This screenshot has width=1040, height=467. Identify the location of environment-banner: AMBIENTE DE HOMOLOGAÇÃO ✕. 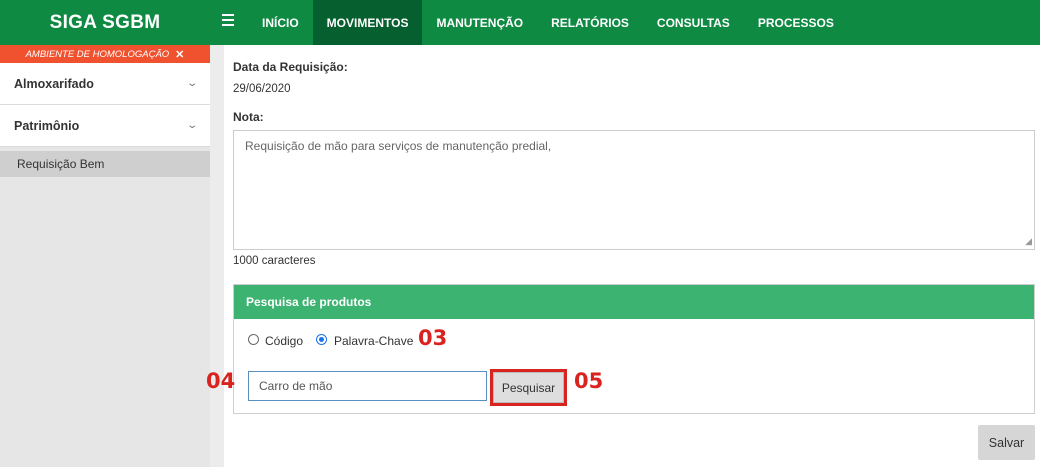
(105, 54).